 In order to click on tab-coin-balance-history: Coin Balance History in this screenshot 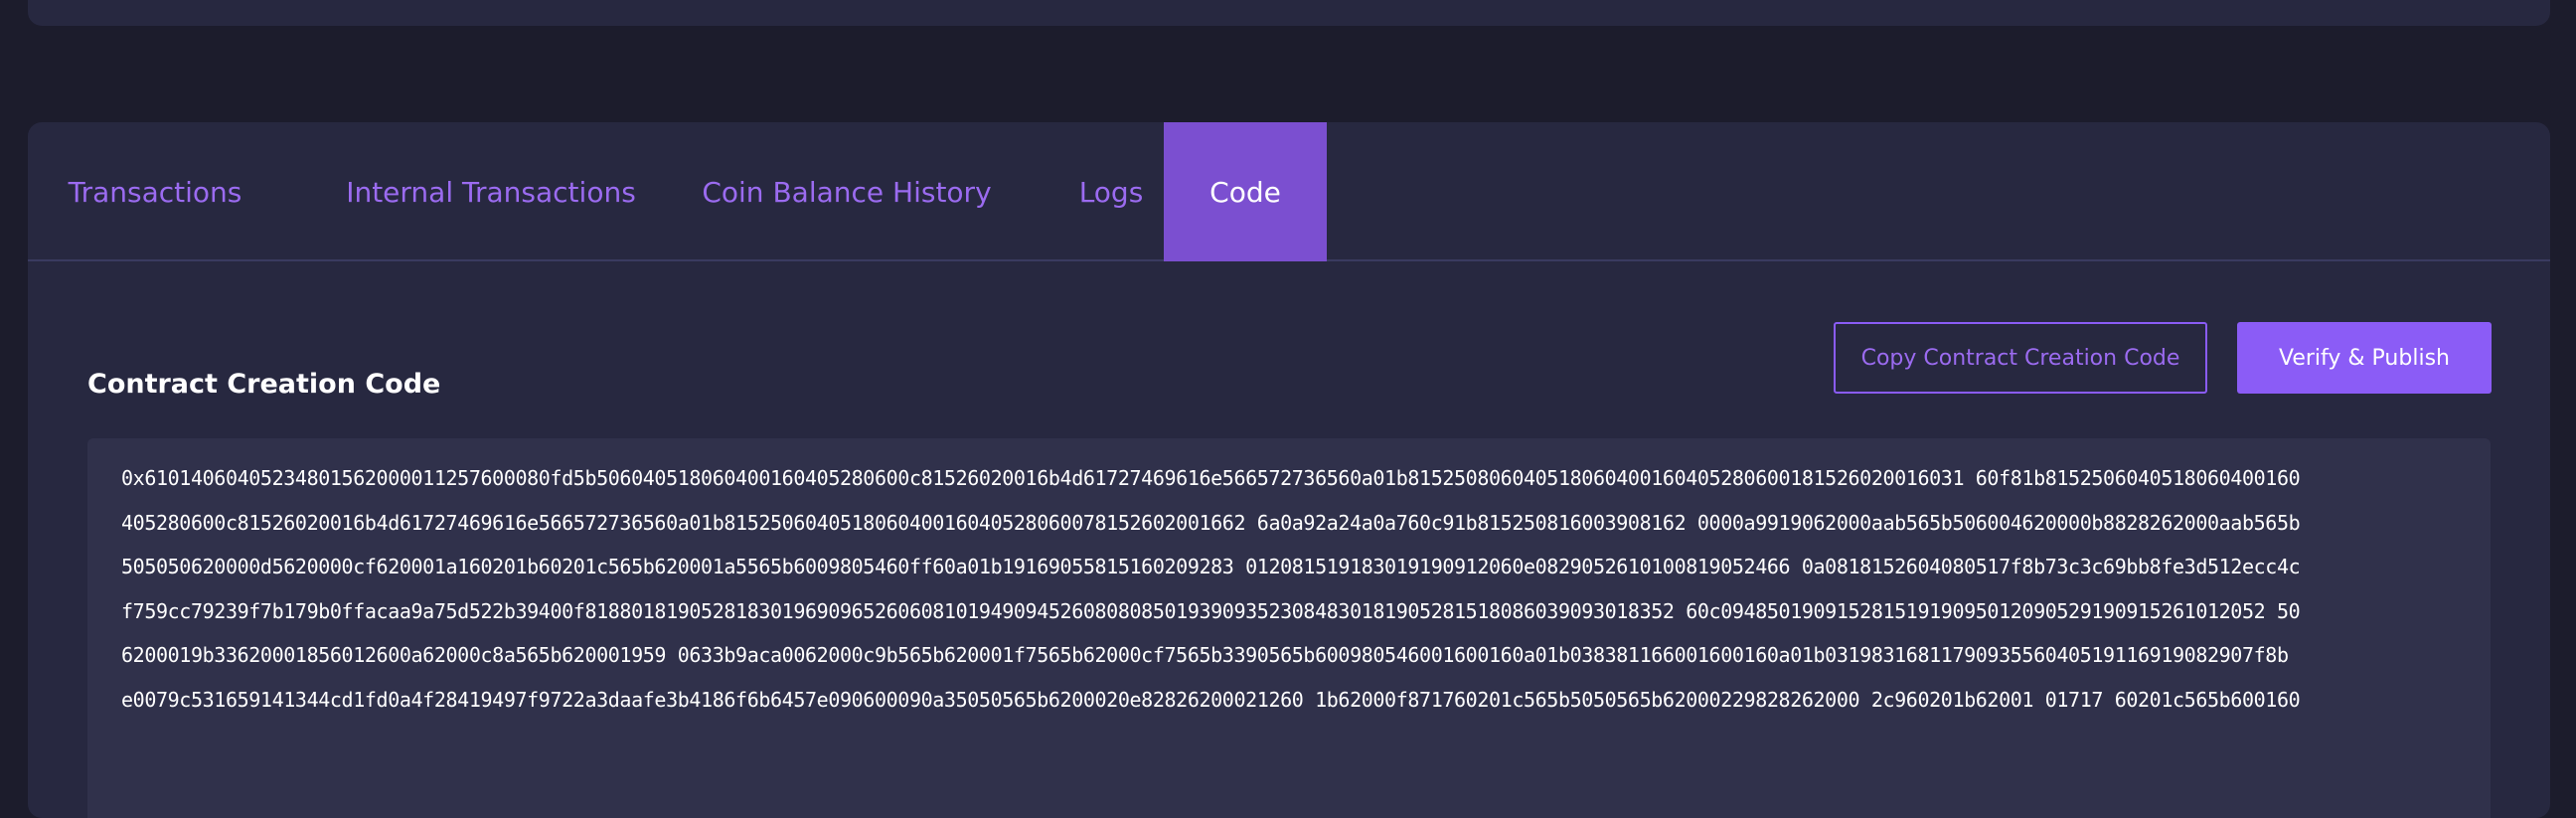, I will do `click(847, 192)`.